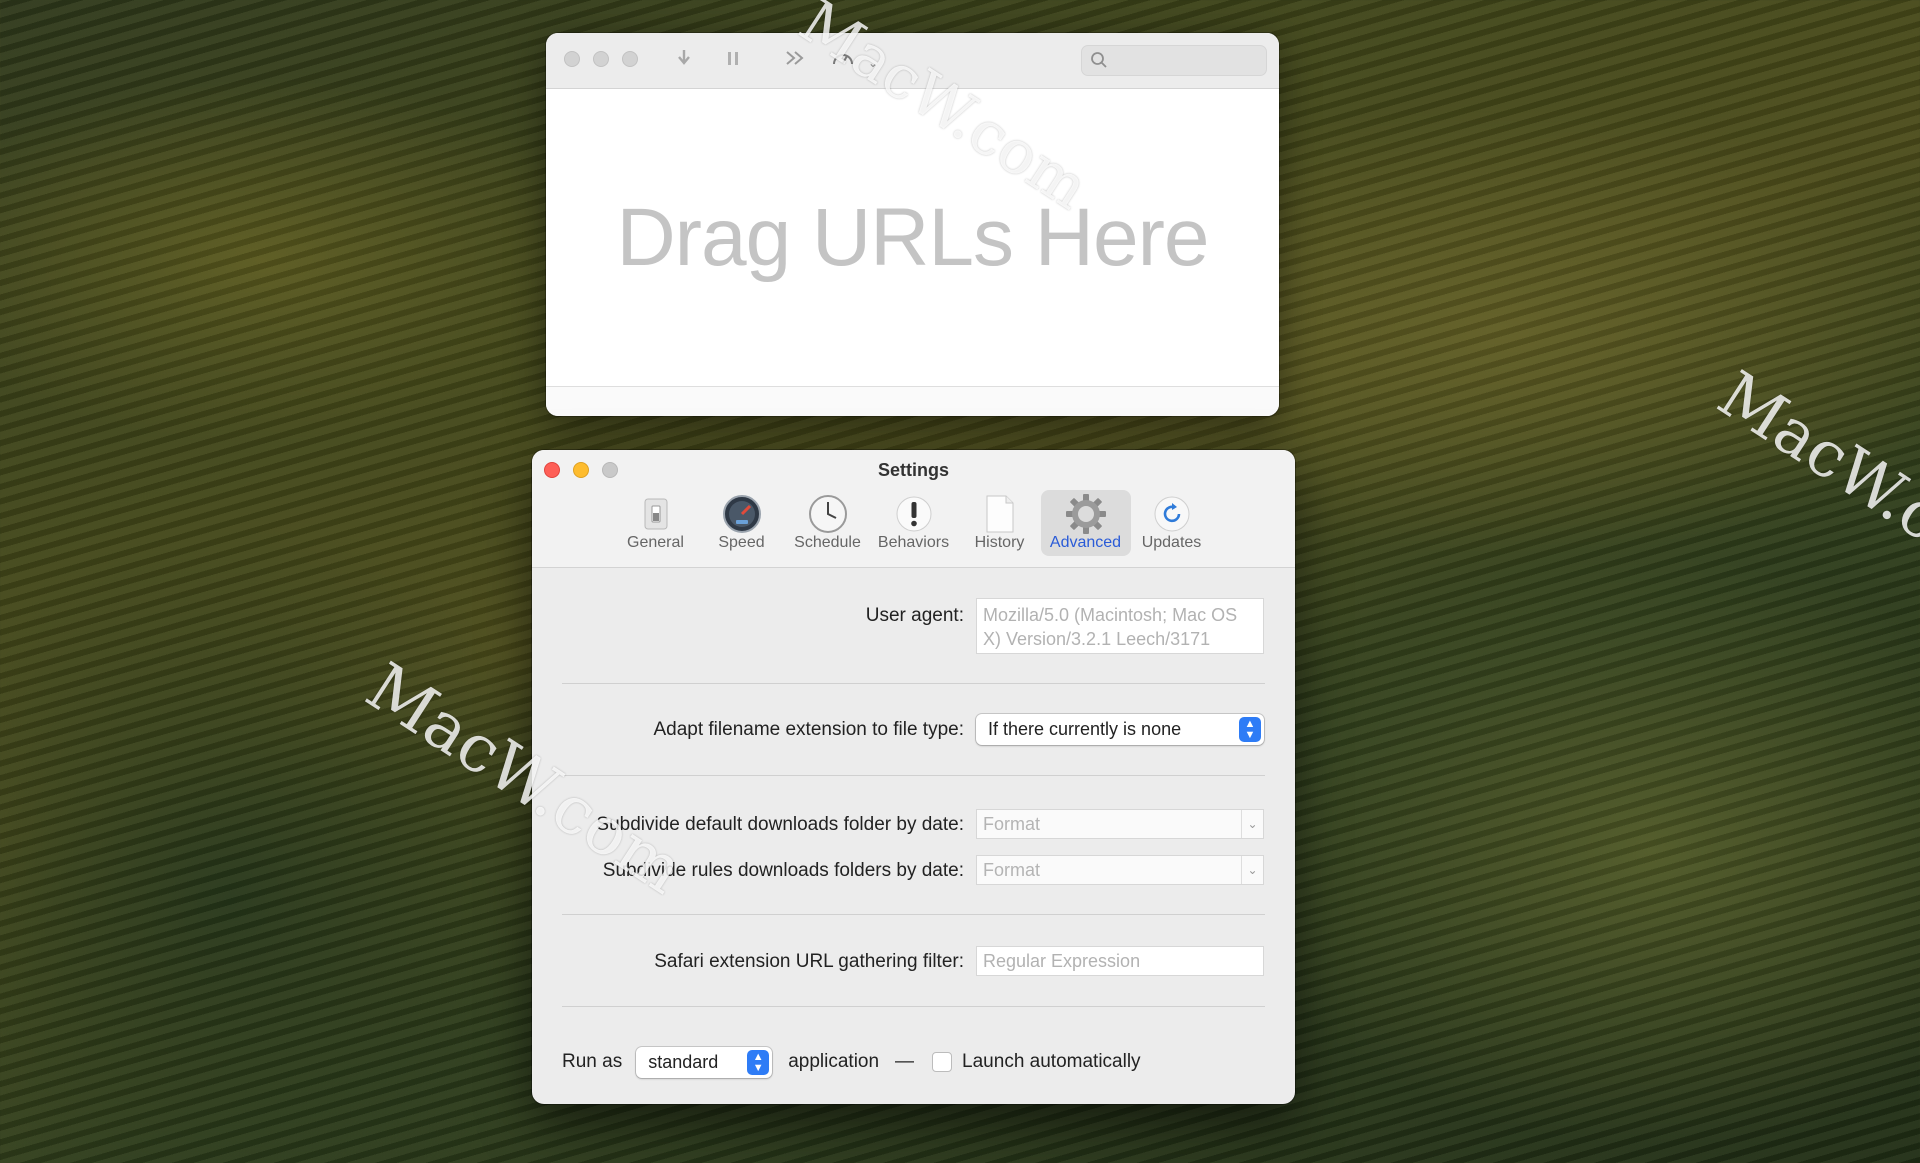 This screenshot has height=1163, width=1920. Describe the element at coordinates (1812, 457) in the screenshot. I see `watermark: MacW.c` at that location.